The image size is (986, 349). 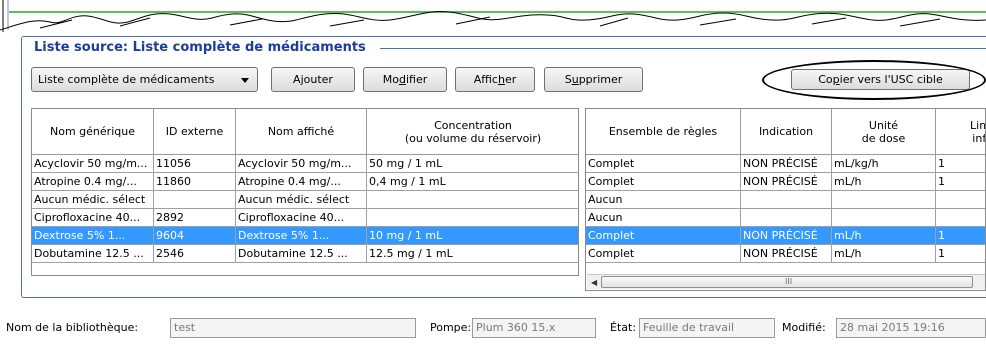 What do you see at coordinates (195, 254) in the screenshot?
I see `left-table-cell: 2546` at bounding box center [195, 254].